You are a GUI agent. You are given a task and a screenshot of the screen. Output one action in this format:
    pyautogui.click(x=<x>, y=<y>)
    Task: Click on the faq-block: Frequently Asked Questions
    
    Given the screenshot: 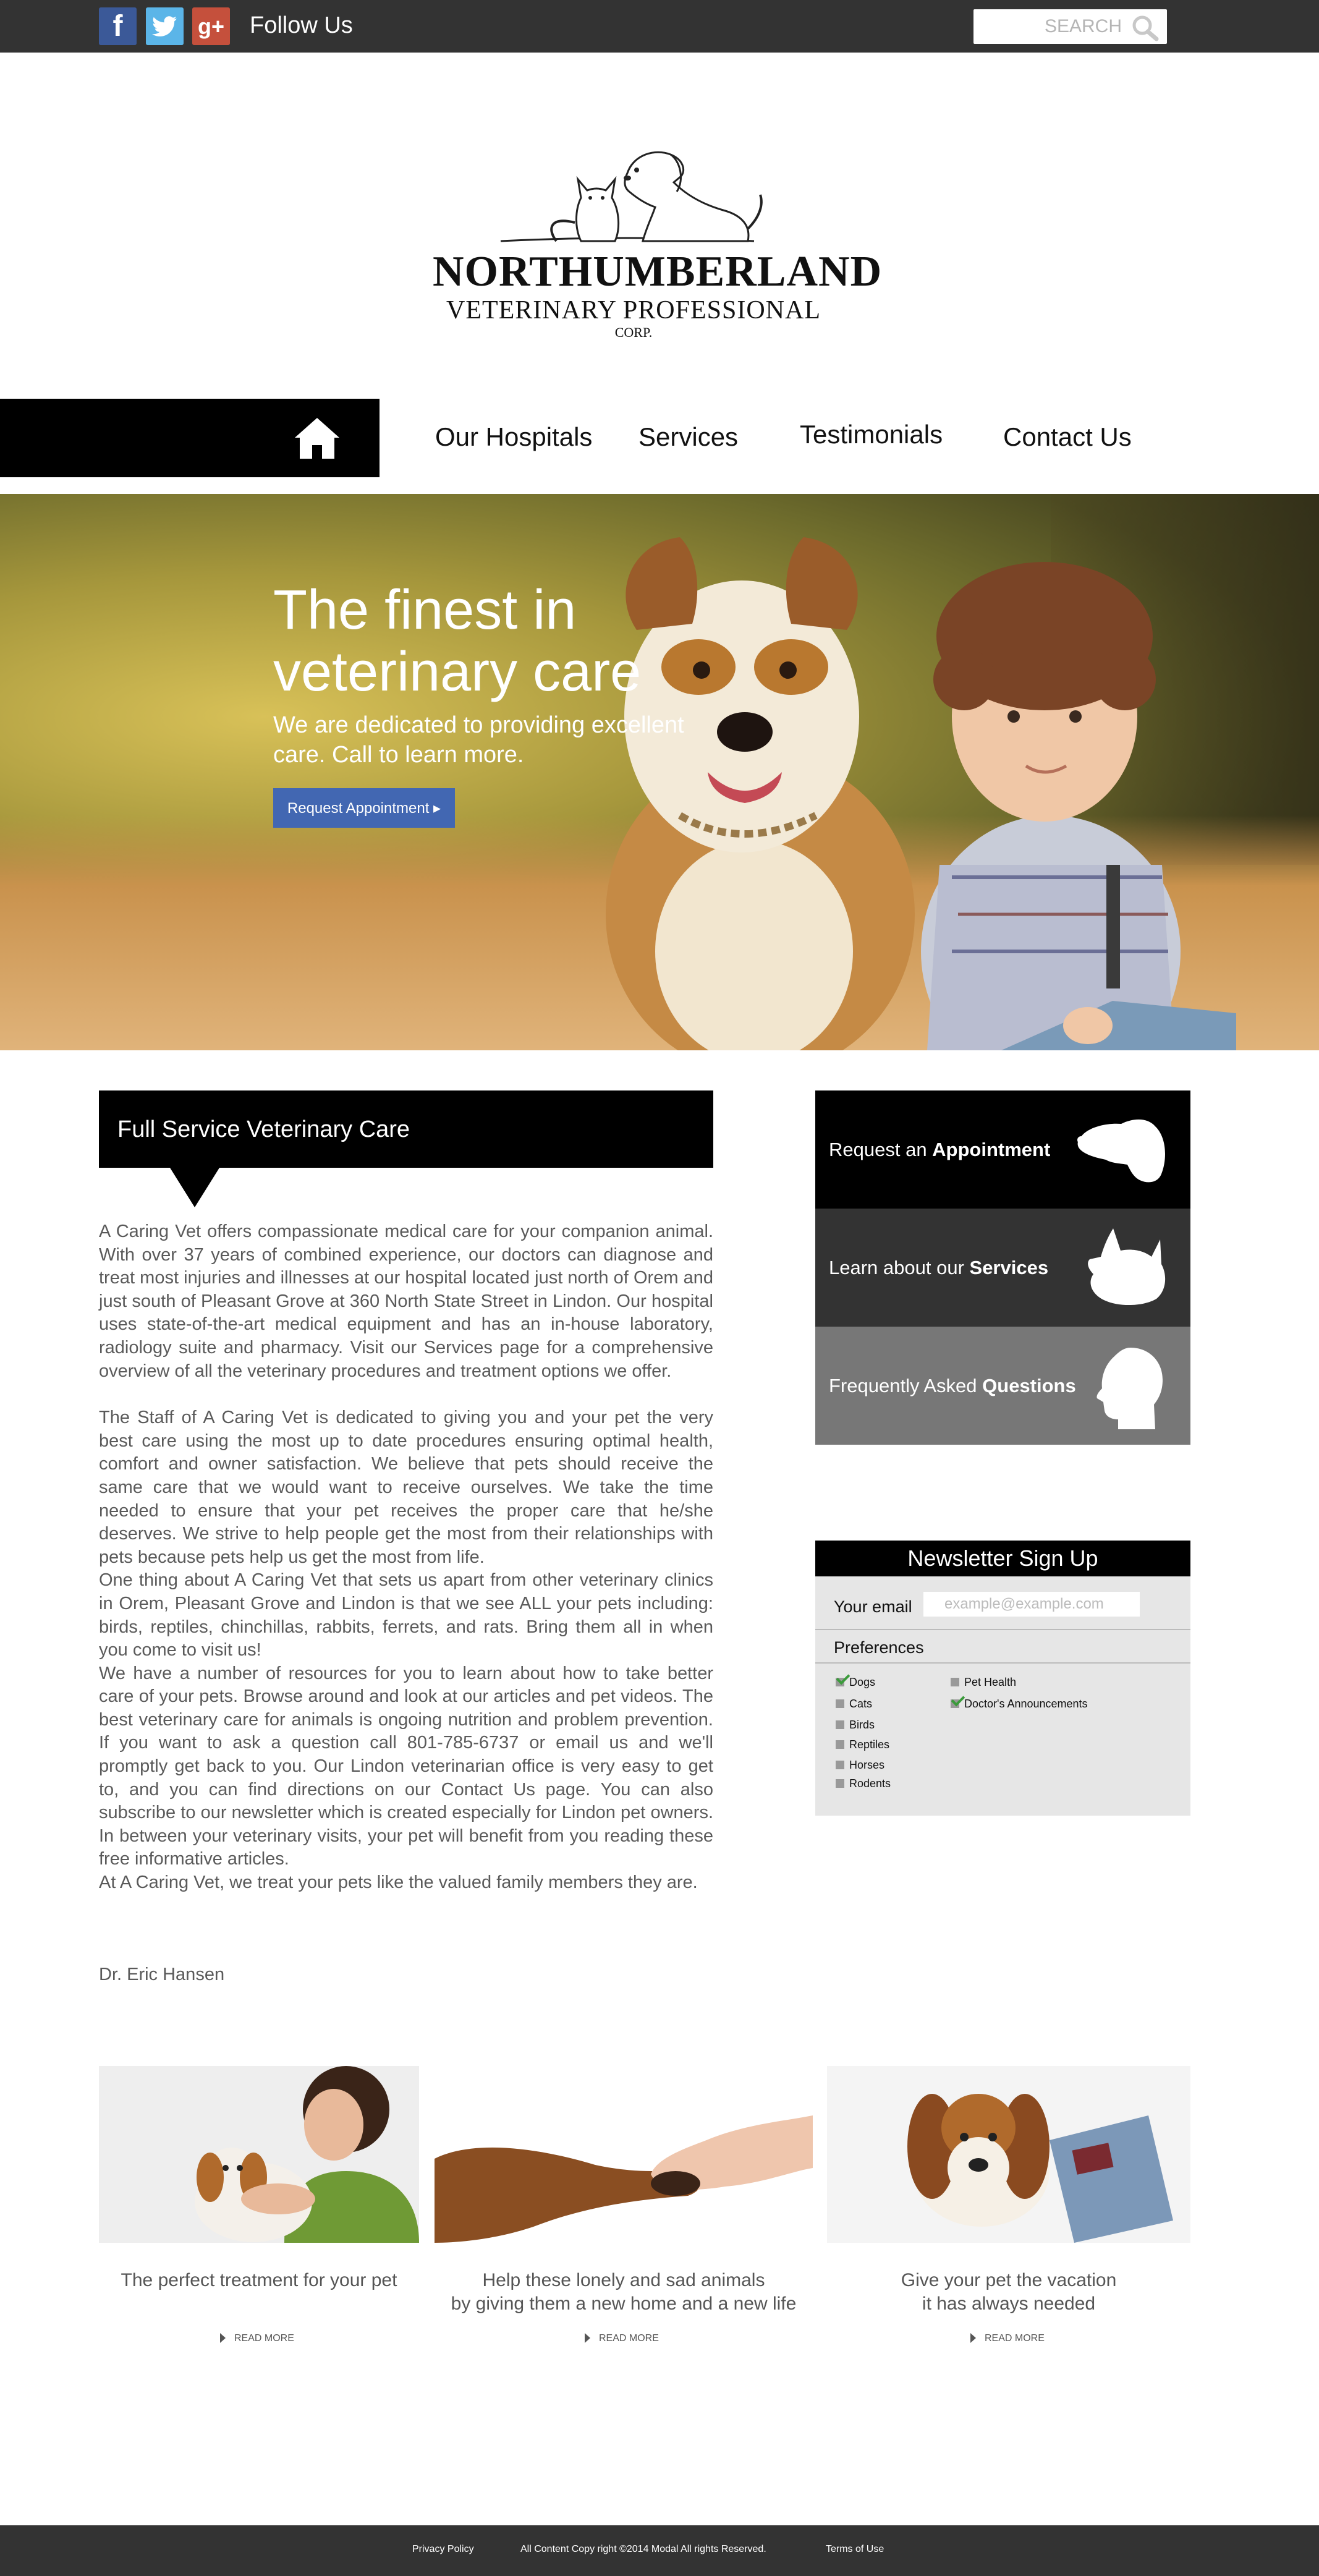 What is the action you would take?
    pyautogui.click(x=1002, y=1386)
    